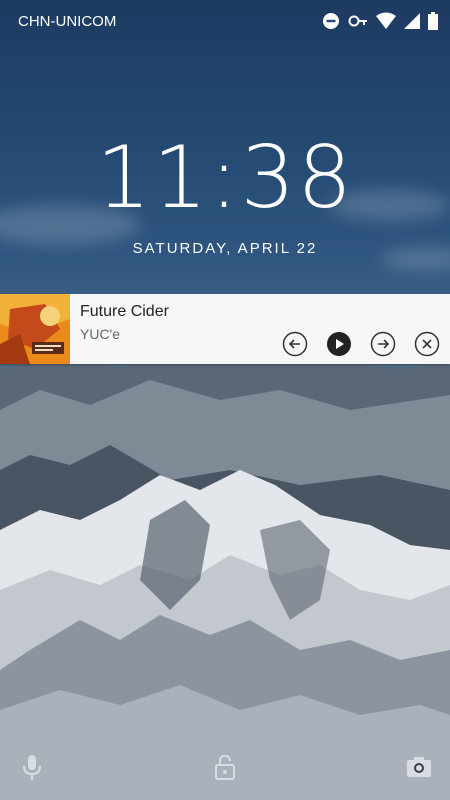 The width and height of the screenshot is (450, 800). I want to click on close-button, so click(427, 344).